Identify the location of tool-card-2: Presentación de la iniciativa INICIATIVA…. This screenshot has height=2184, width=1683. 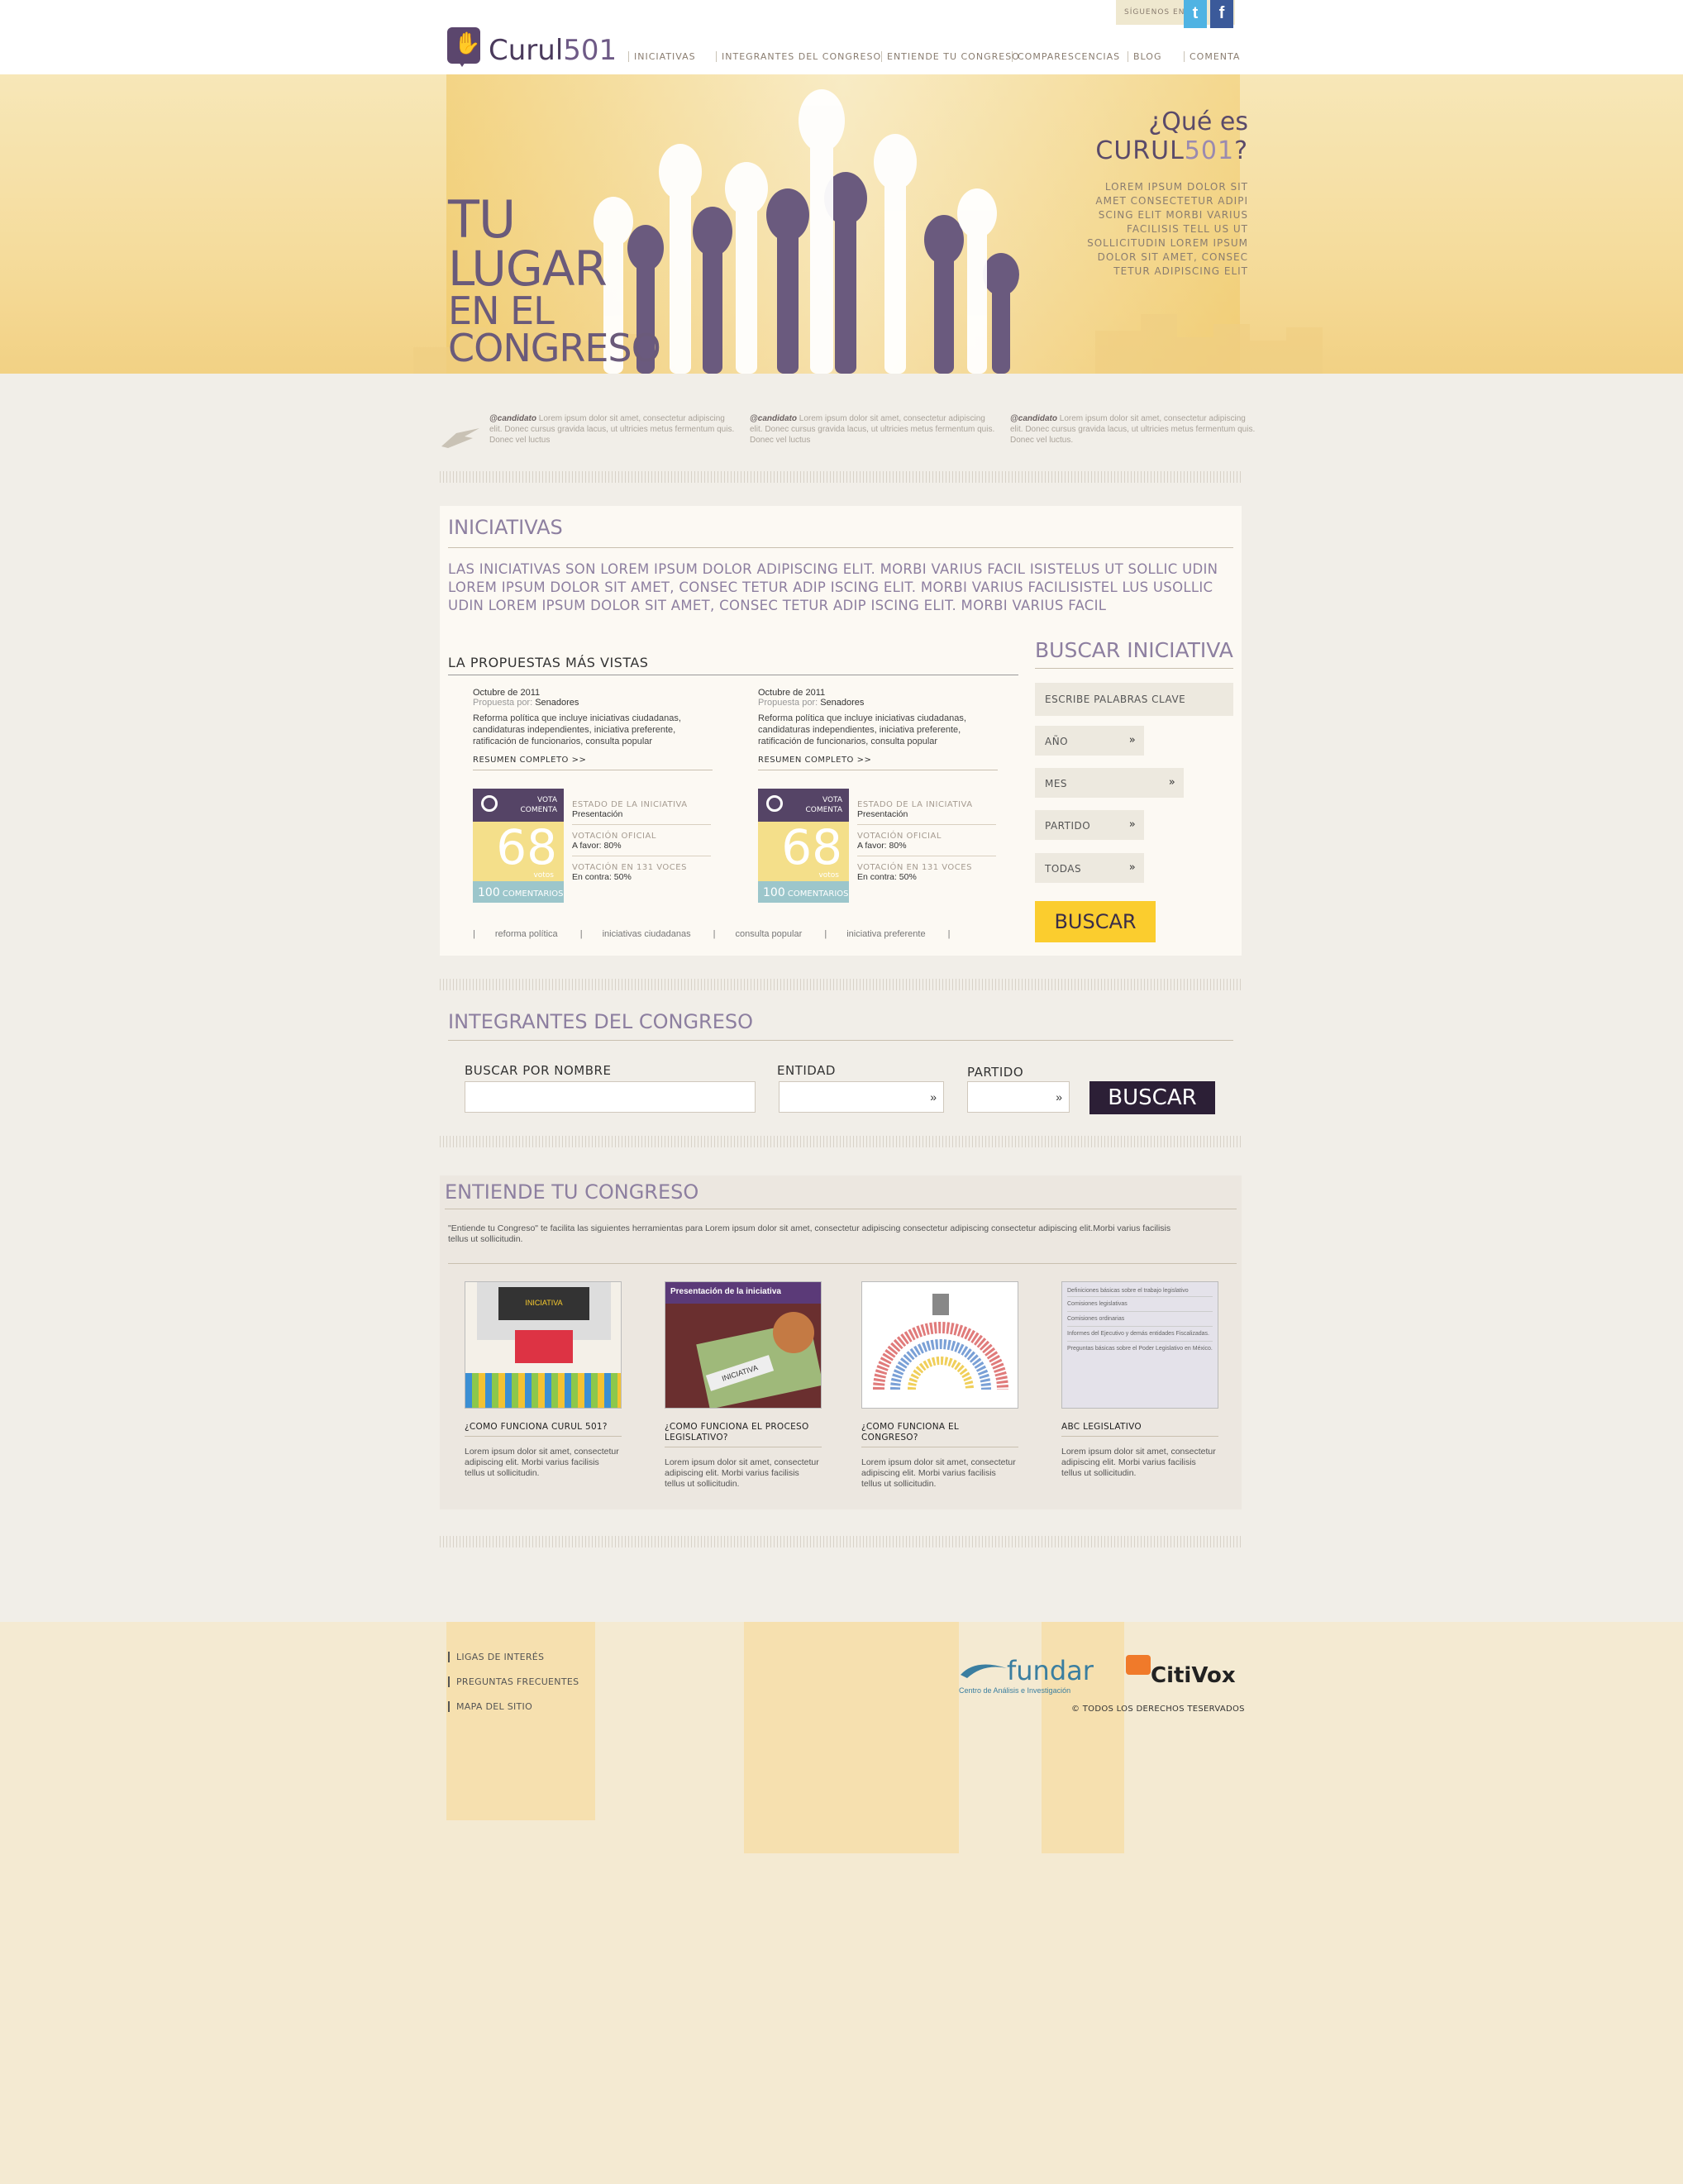
(743, 1385).